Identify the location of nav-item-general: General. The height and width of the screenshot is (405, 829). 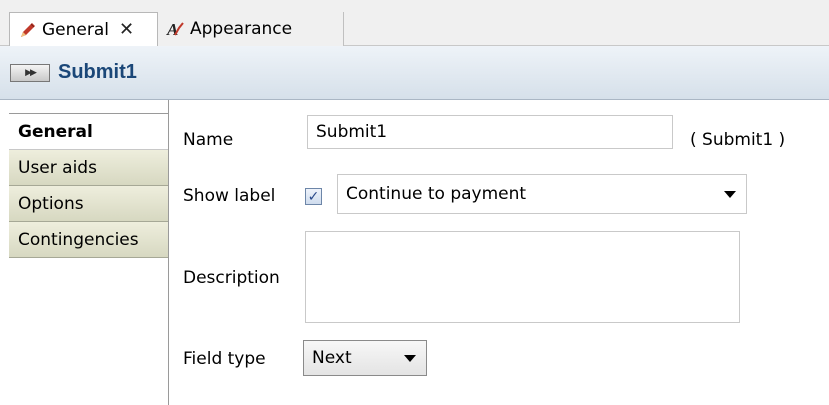
(88, 132).